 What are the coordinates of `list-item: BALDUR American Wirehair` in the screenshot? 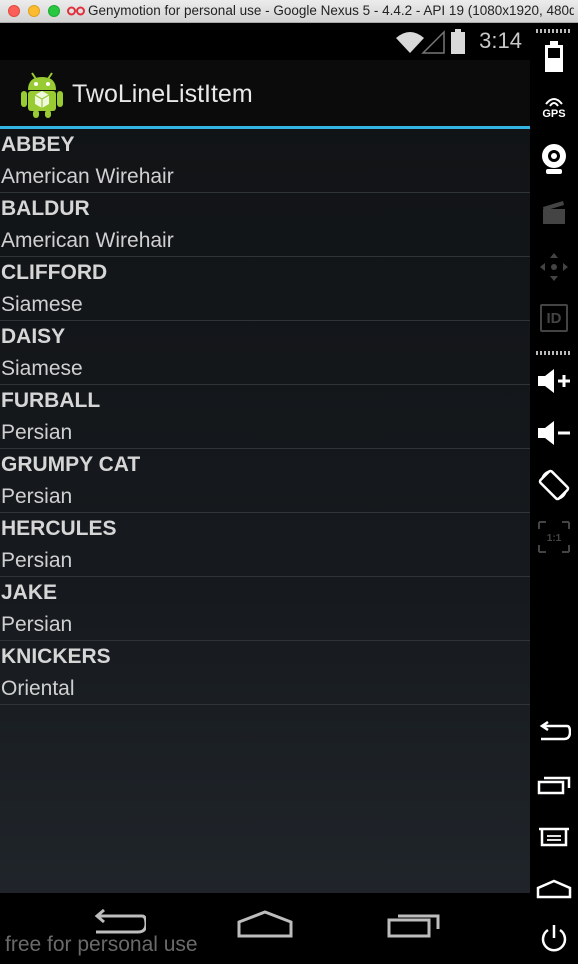 It's located at (265, 225).